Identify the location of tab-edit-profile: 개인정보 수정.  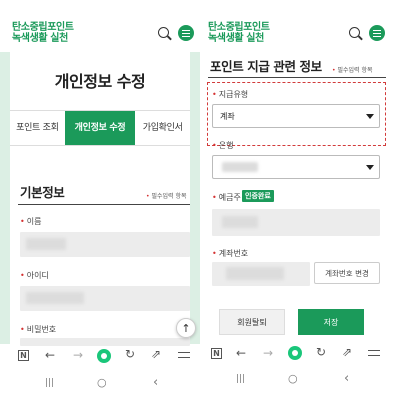
(100, 128).